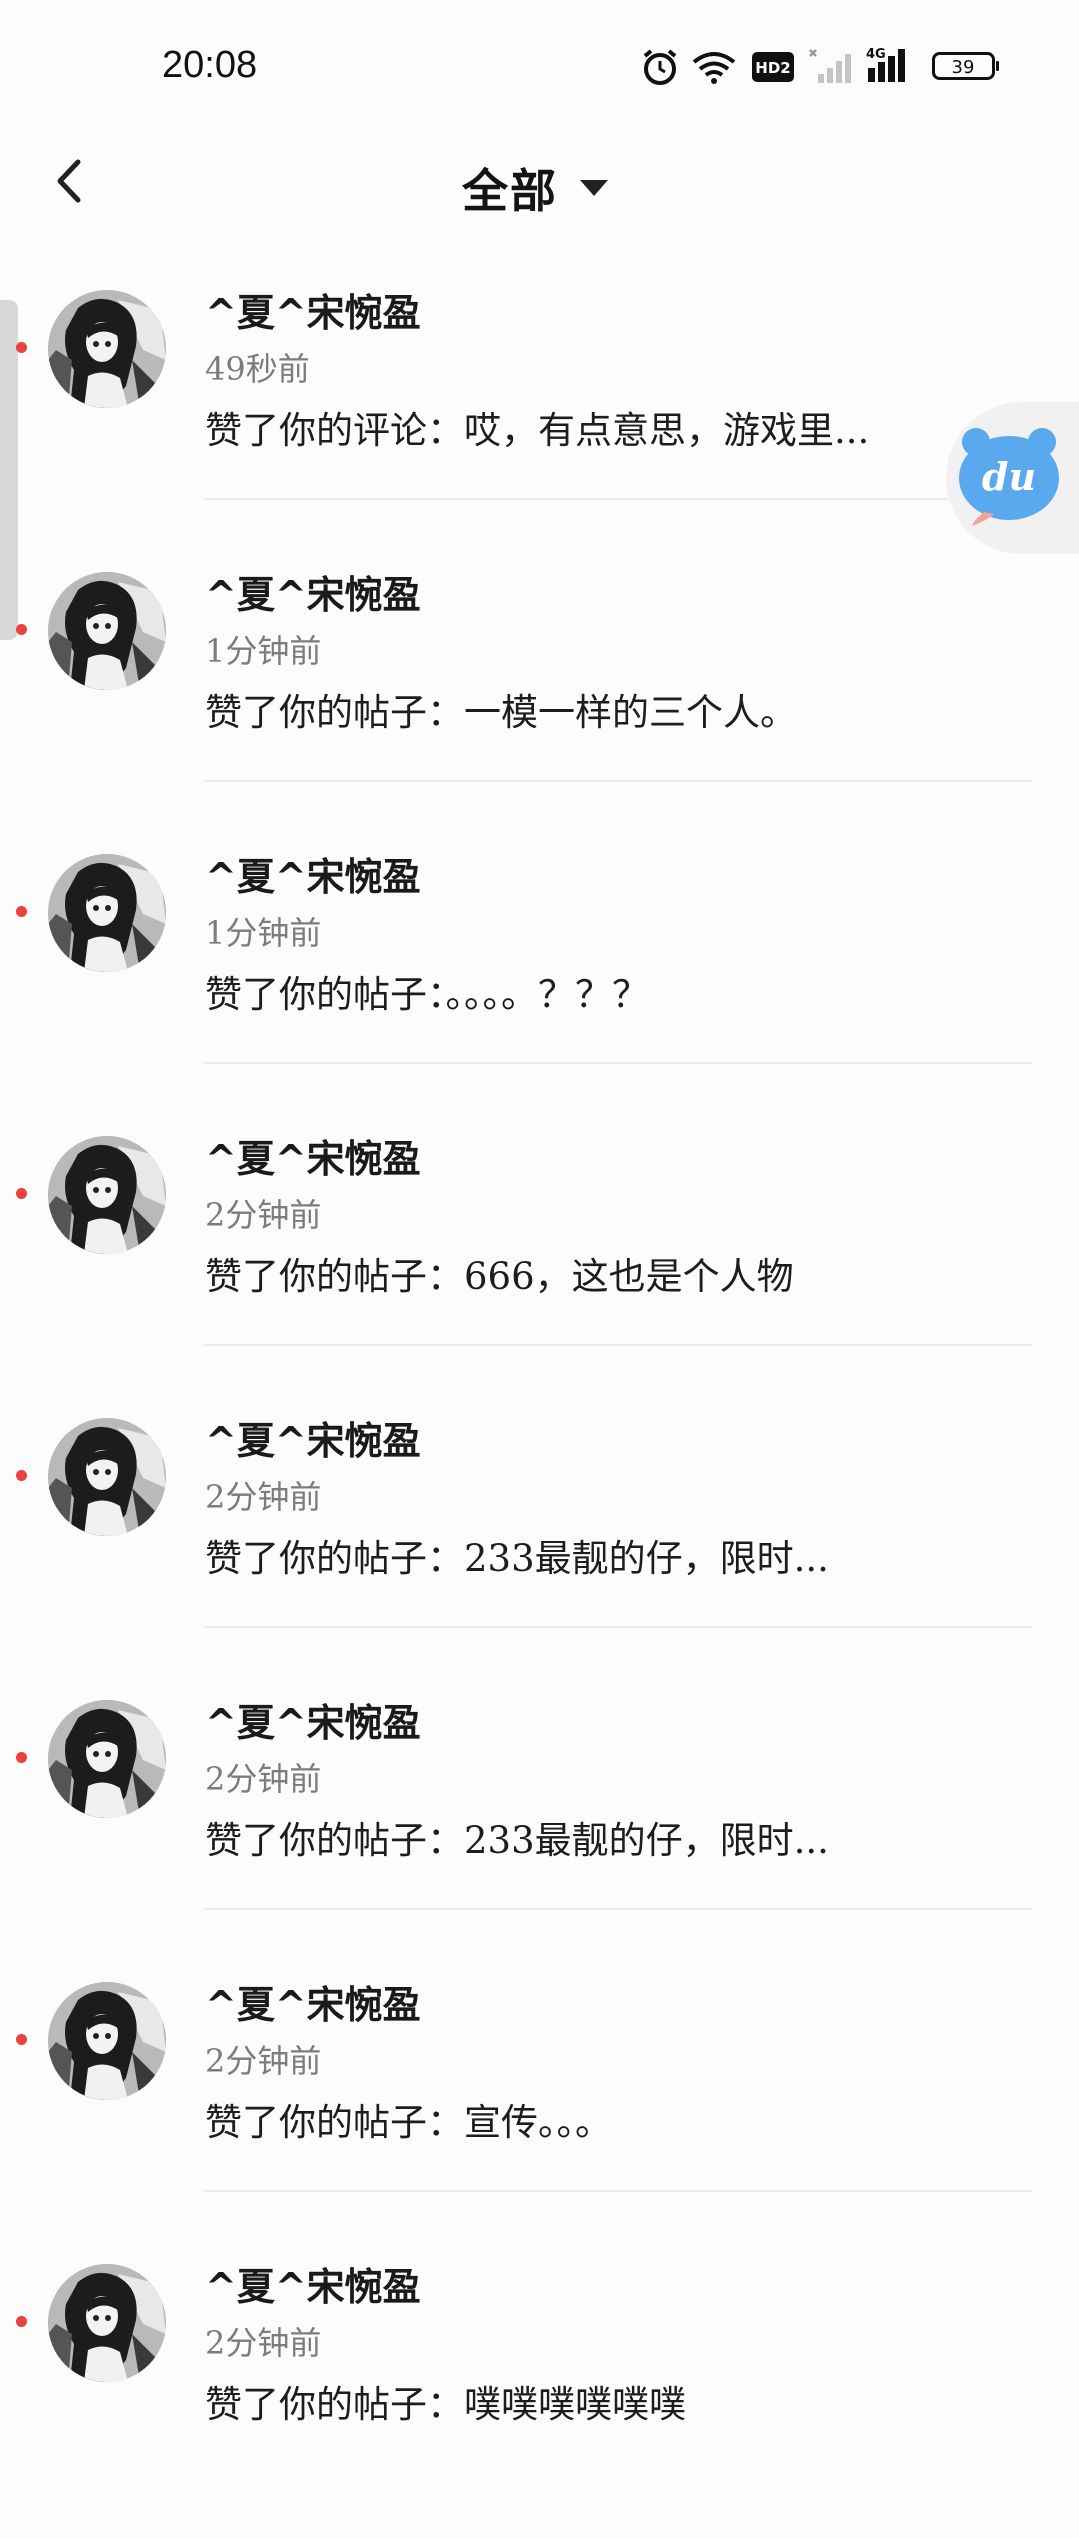 The width and height of the screenshot is (1079, 2538). Describe the element at coordinates (427, 994) in the screenshot. I see `notification-message: 赞了你的帖子：。。。。？？？` at that location.